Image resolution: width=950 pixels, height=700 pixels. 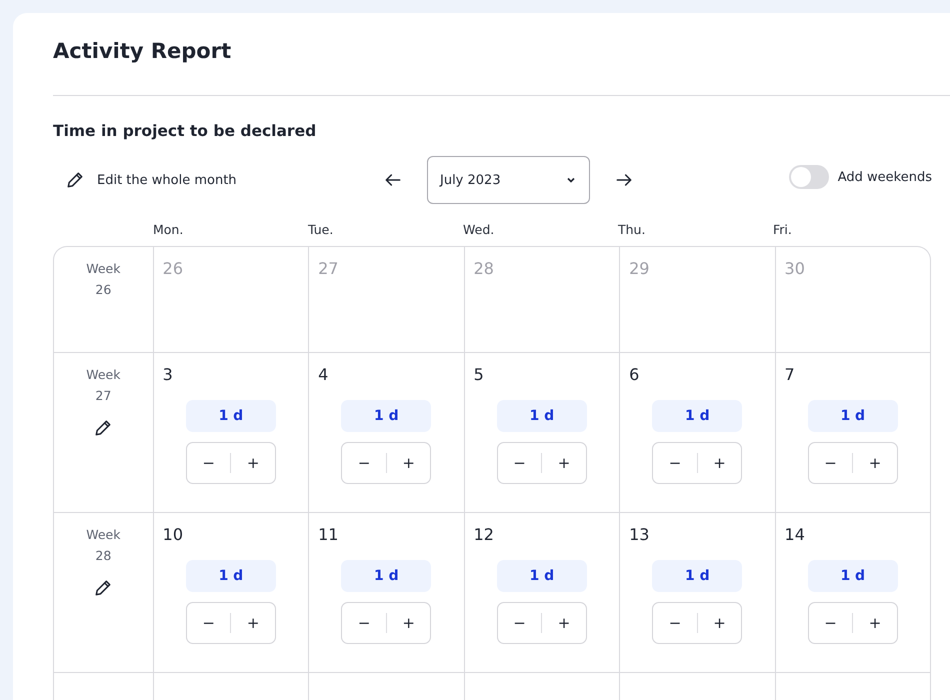 What do you see at coordinates (794, 268) in the screenshot?
I see `day-number: 30` at bounding box center [794, 268].